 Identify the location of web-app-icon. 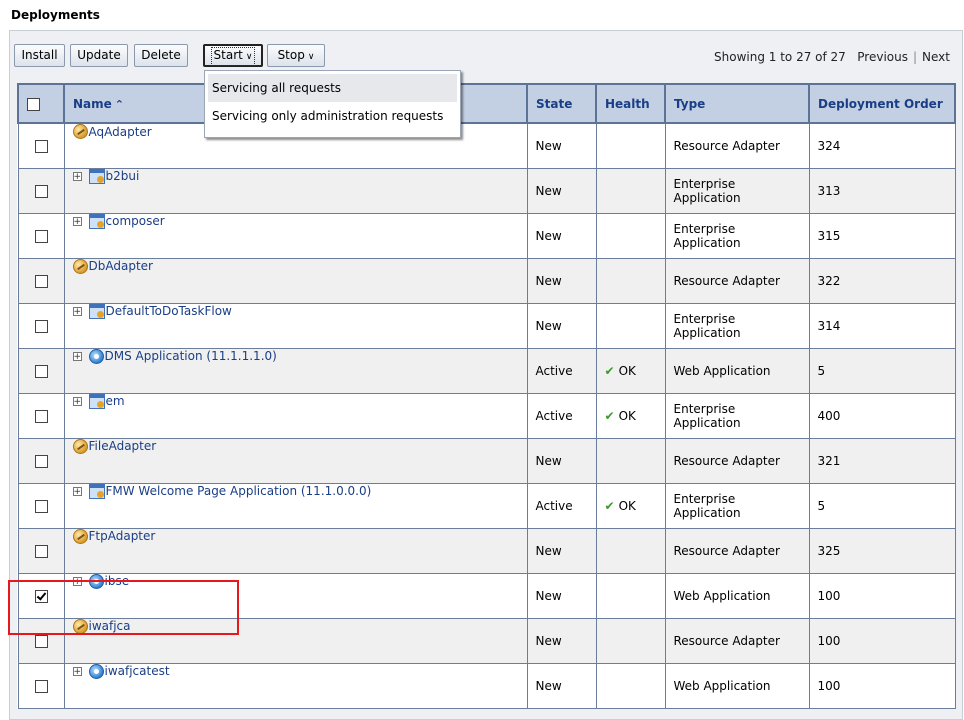
(96, 356).